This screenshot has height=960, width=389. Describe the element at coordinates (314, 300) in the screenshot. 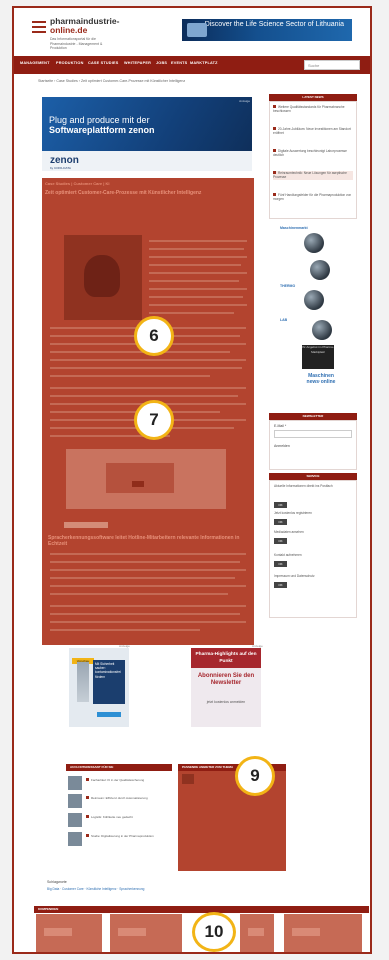

I see `pump-icon` at that location.